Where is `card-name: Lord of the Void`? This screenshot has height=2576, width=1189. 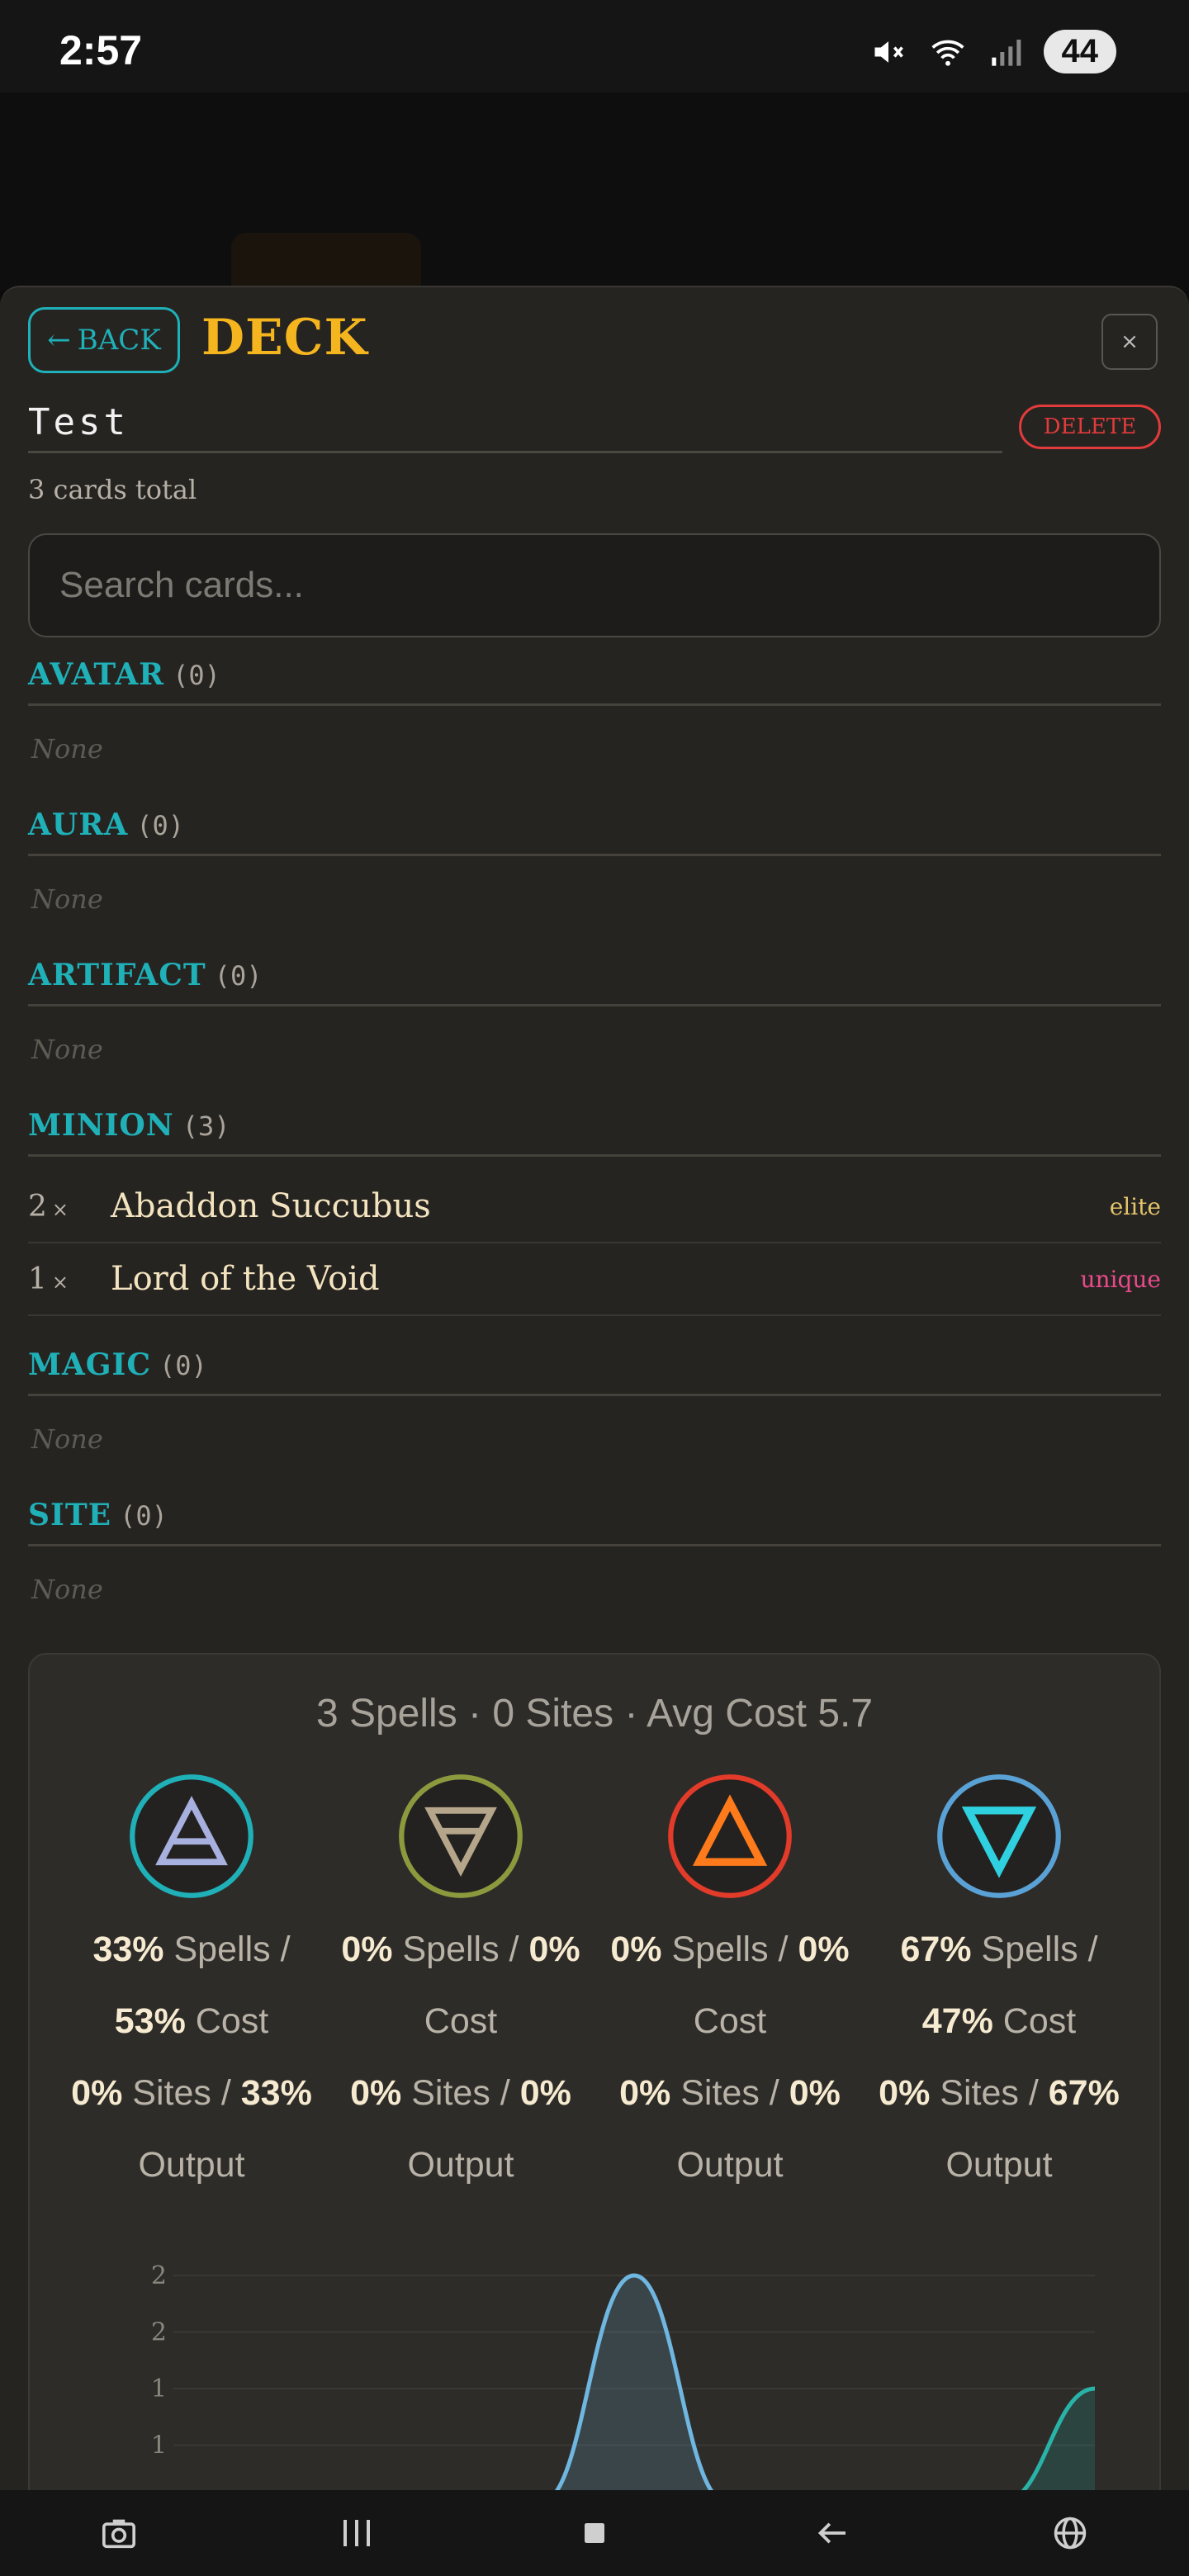
card-name: Lord of the Void is located at coordinates (245, 1279).